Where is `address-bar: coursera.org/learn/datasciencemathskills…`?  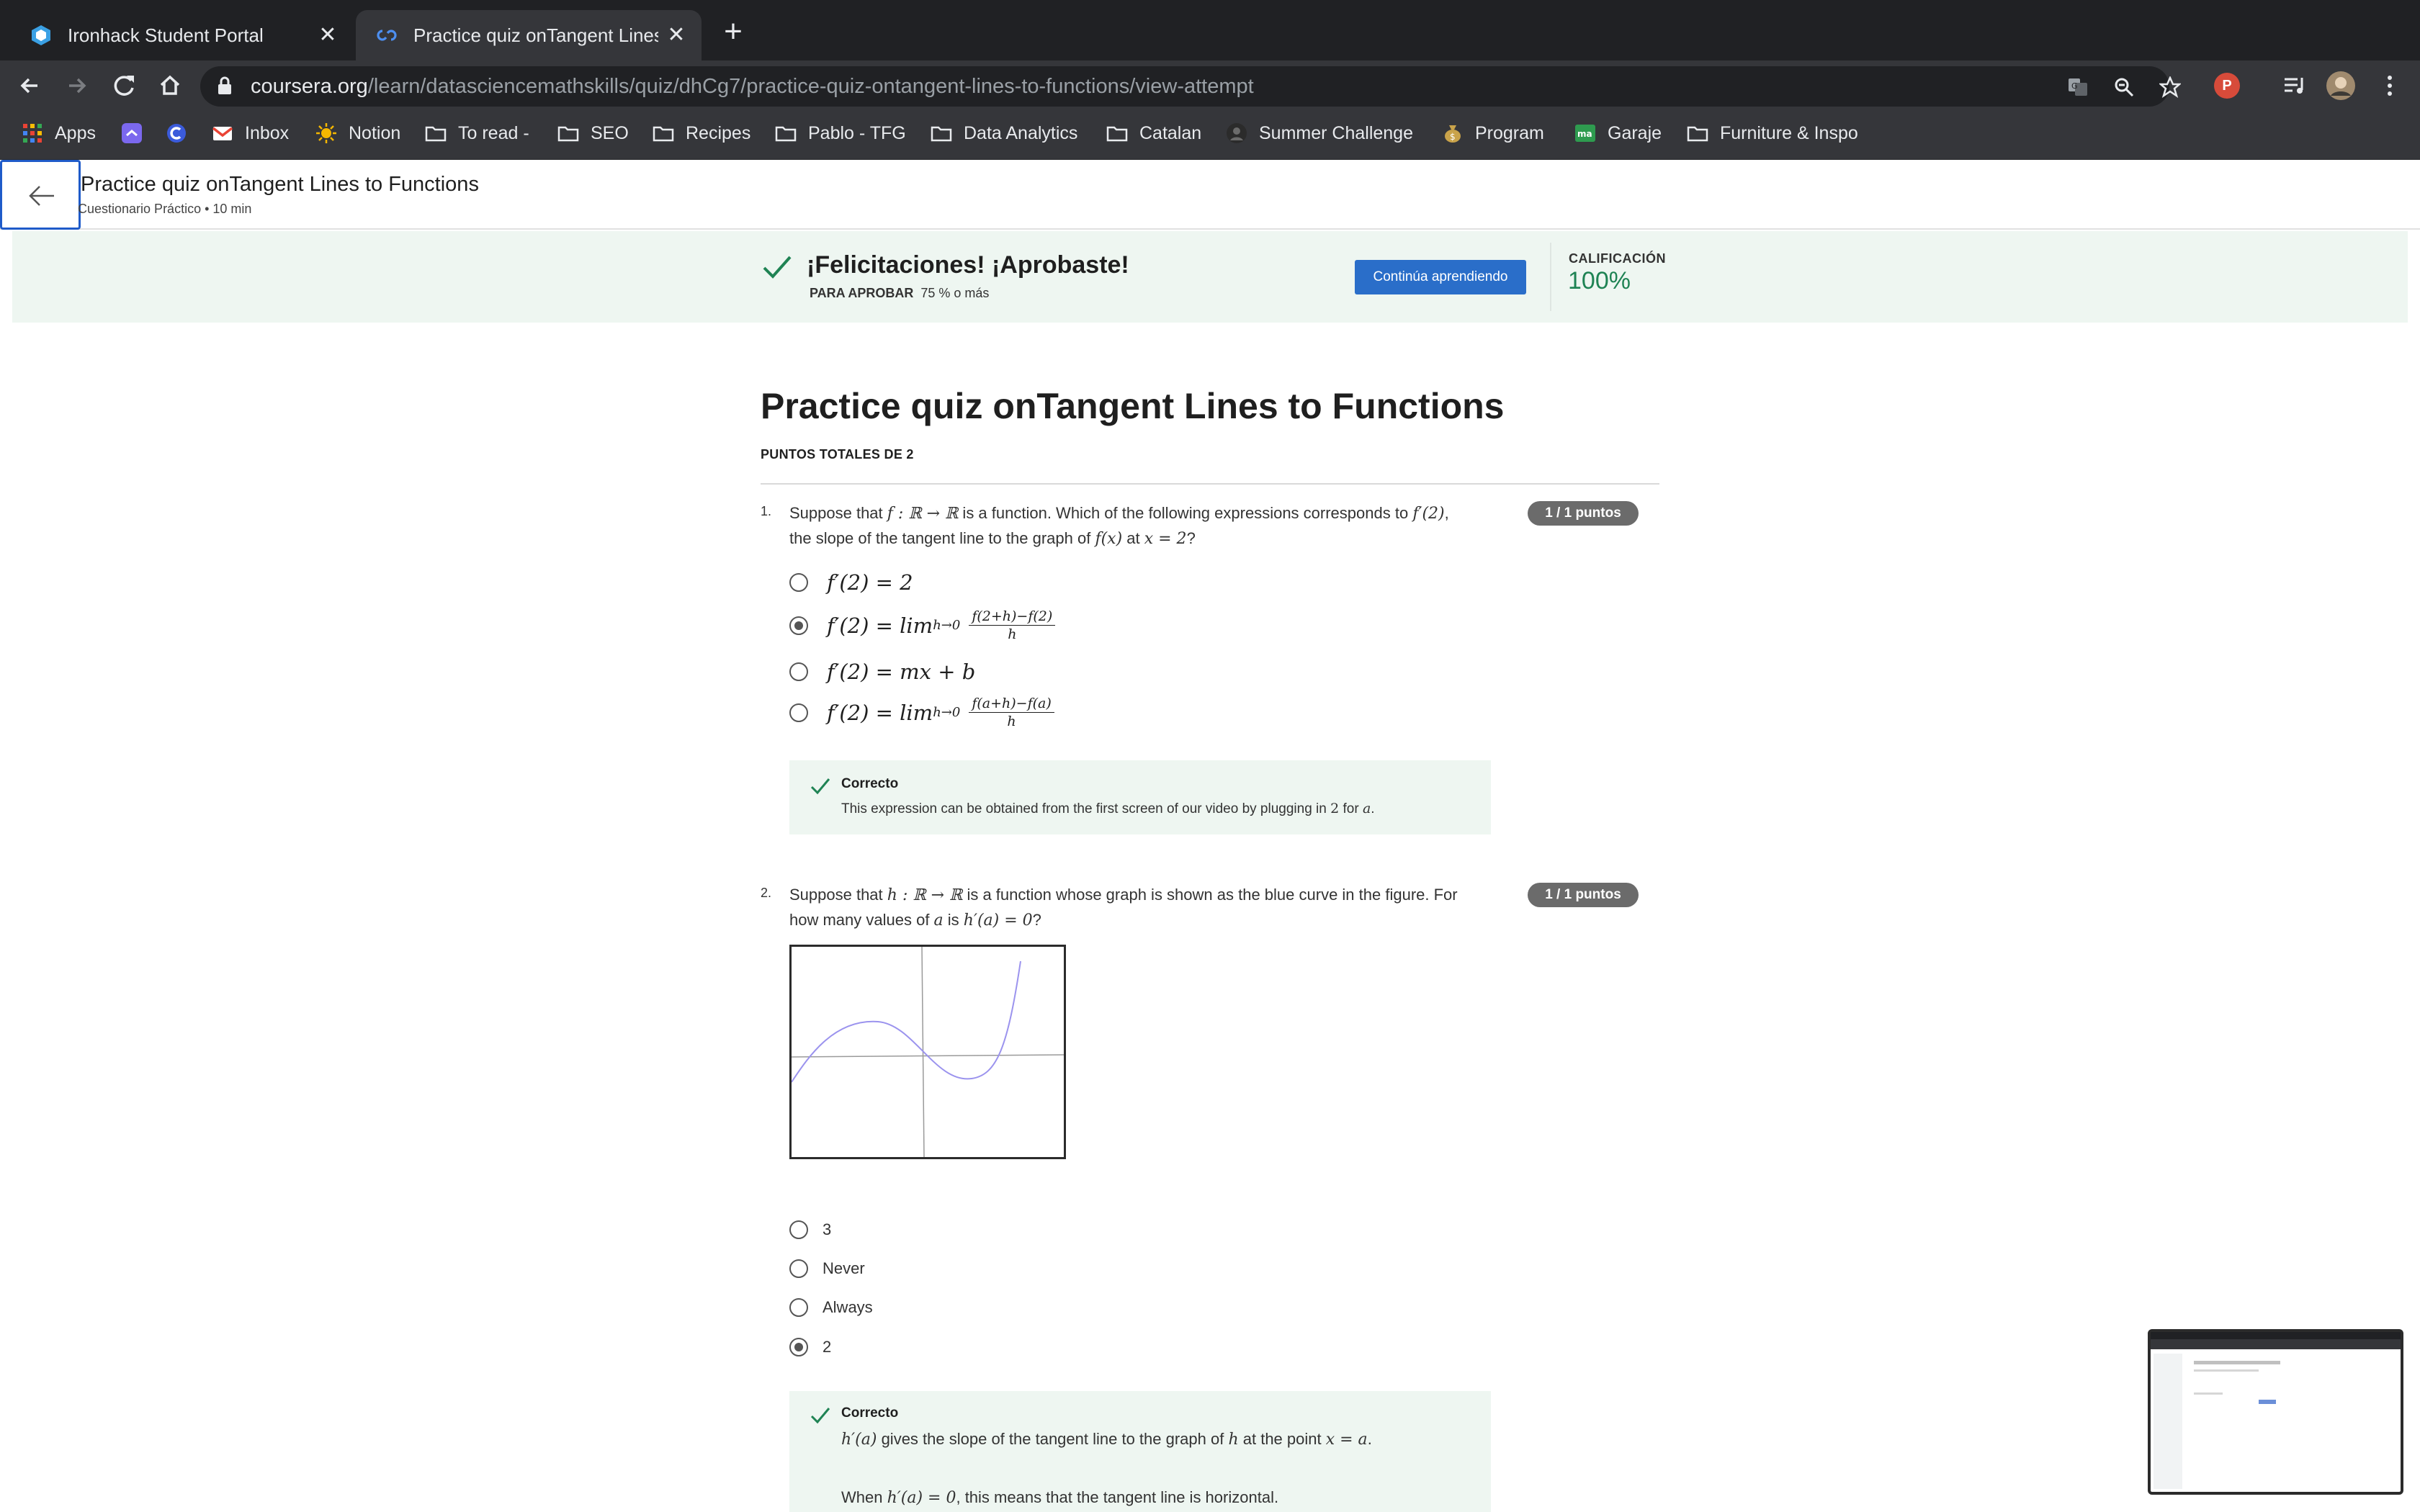
address-bar: coursera.org/learn/datasciencemathskills… is located at coordinates (1190, 86).